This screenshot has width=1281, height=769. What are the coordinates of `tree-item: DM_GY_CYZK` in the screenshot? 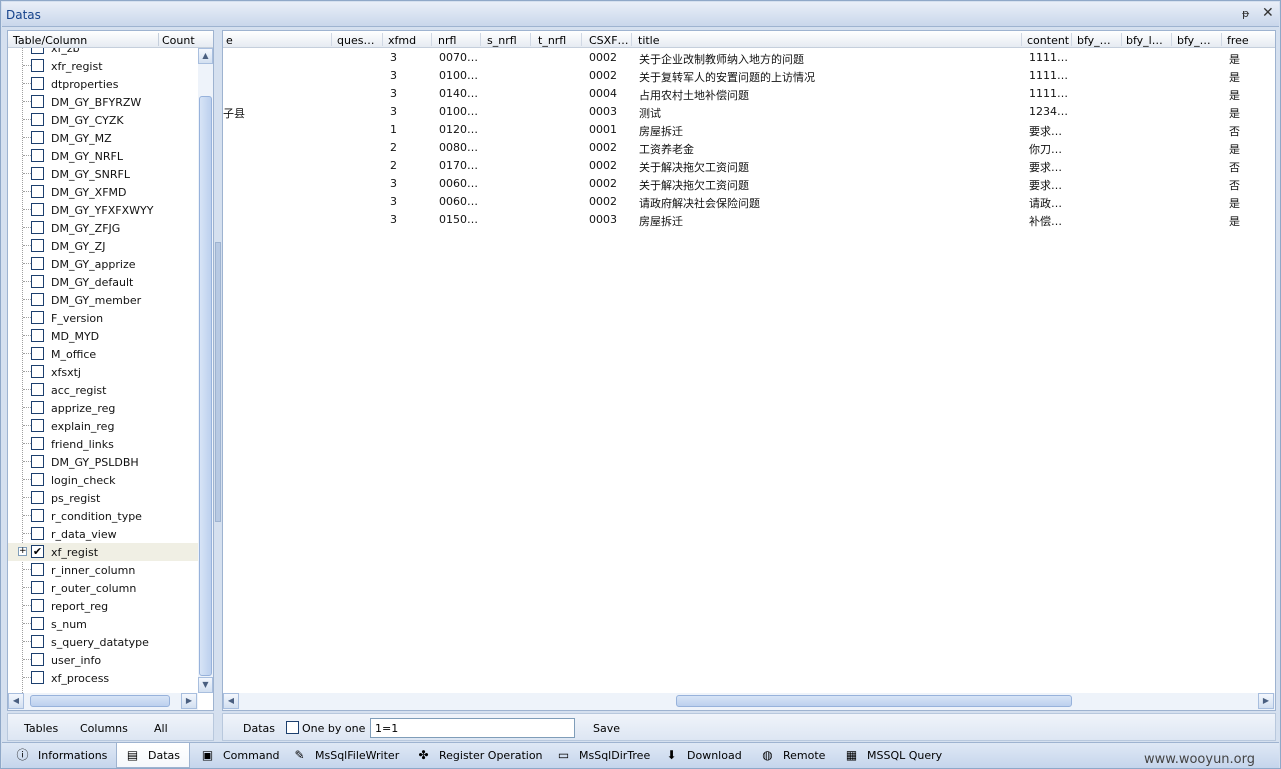 It's located at (103, 120).